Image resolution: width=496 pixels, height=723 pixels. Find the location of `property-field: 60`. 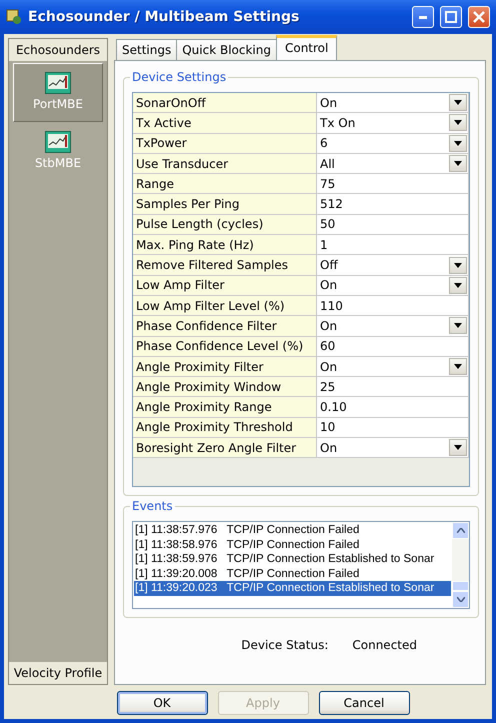

property-field: 60 is located at coordinates (393, 346).